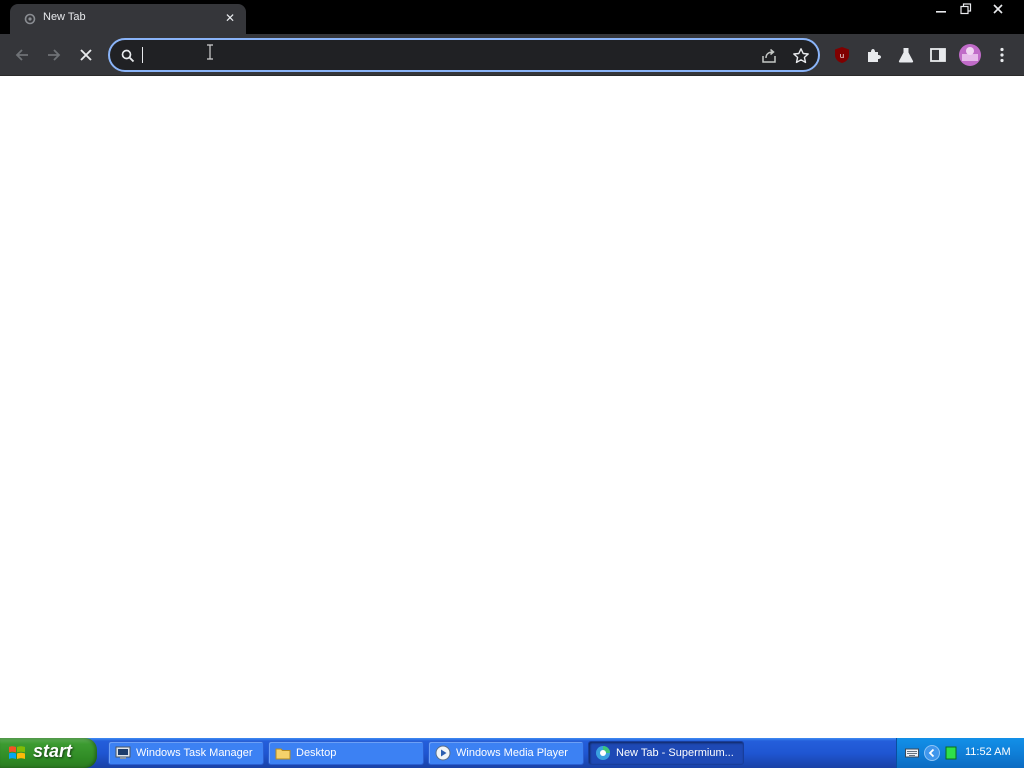  I want to click on arrow-left-icon, so click(21, 55).